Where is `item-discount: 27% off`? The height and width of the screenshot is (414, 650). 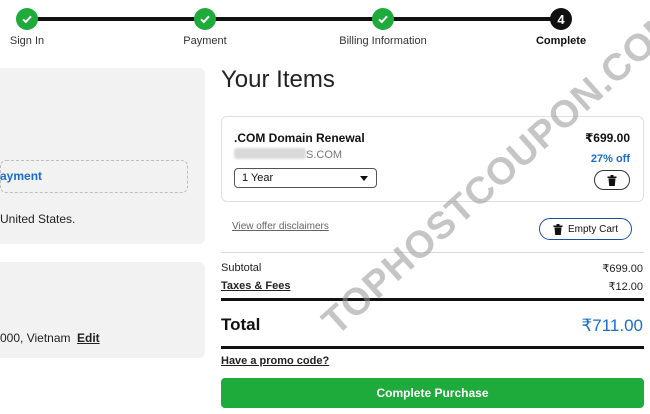 item-discount: 27% off is located at coordinates (610, 159).